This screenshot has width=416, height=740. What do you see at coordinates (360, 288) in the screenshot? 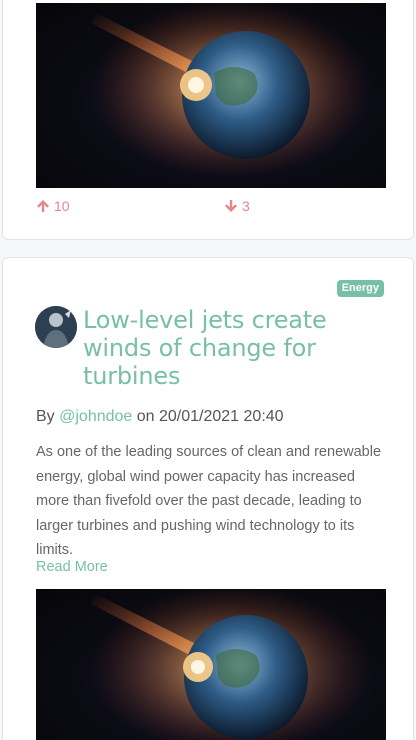
I see `category-badge: Energy` at bounding box center [360, 288].